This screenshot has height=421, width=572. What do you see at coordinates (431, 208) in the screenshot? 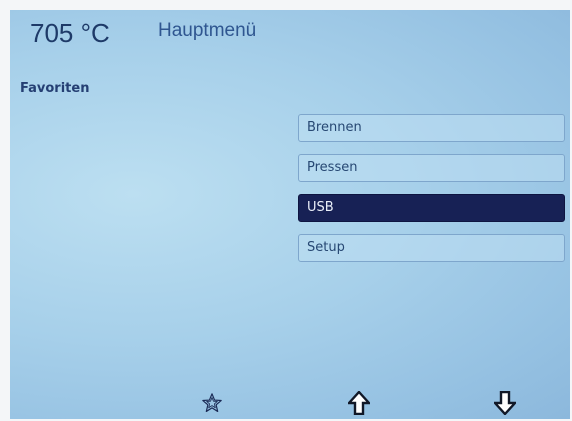
I see `menu-item-usb: USB` at bounding box center [431, 208].